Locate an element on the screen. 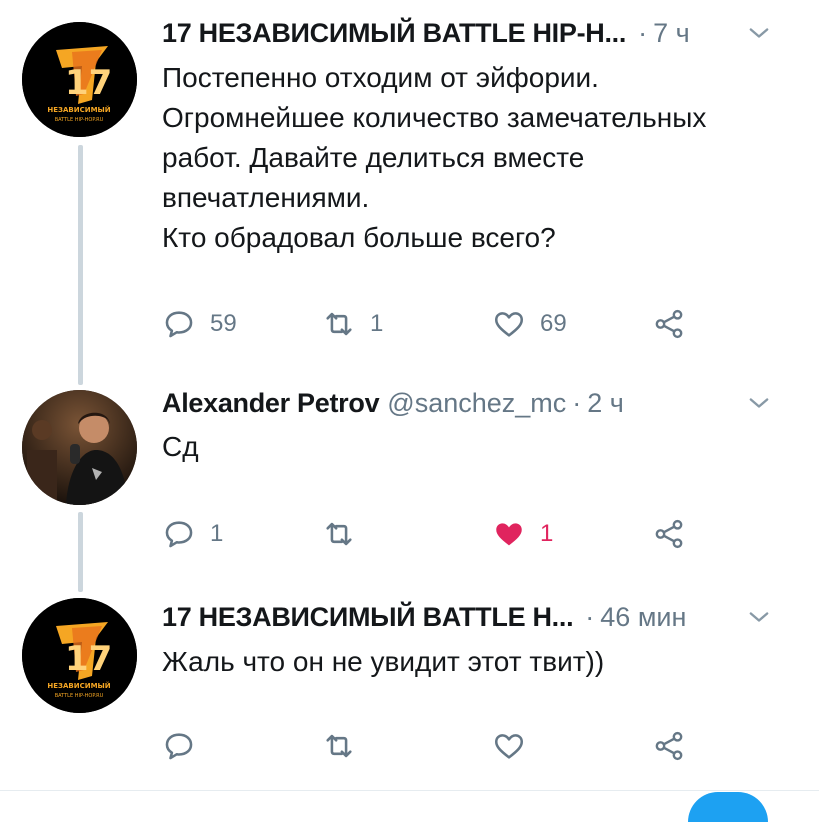  reply-button: 1 is located at coordinates (192, 534).